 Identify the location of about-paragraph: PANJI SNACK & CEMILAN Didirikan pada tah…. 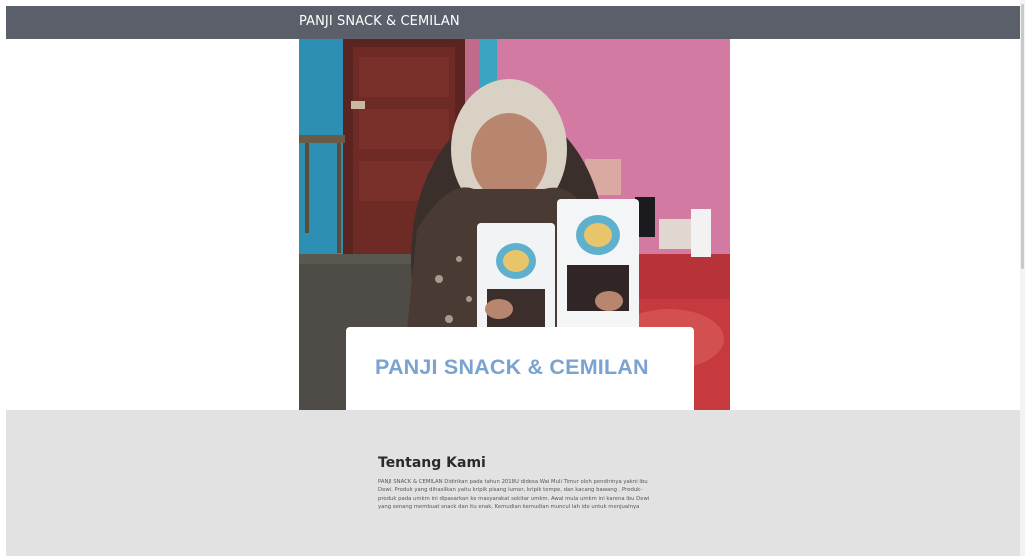
(514, 495).